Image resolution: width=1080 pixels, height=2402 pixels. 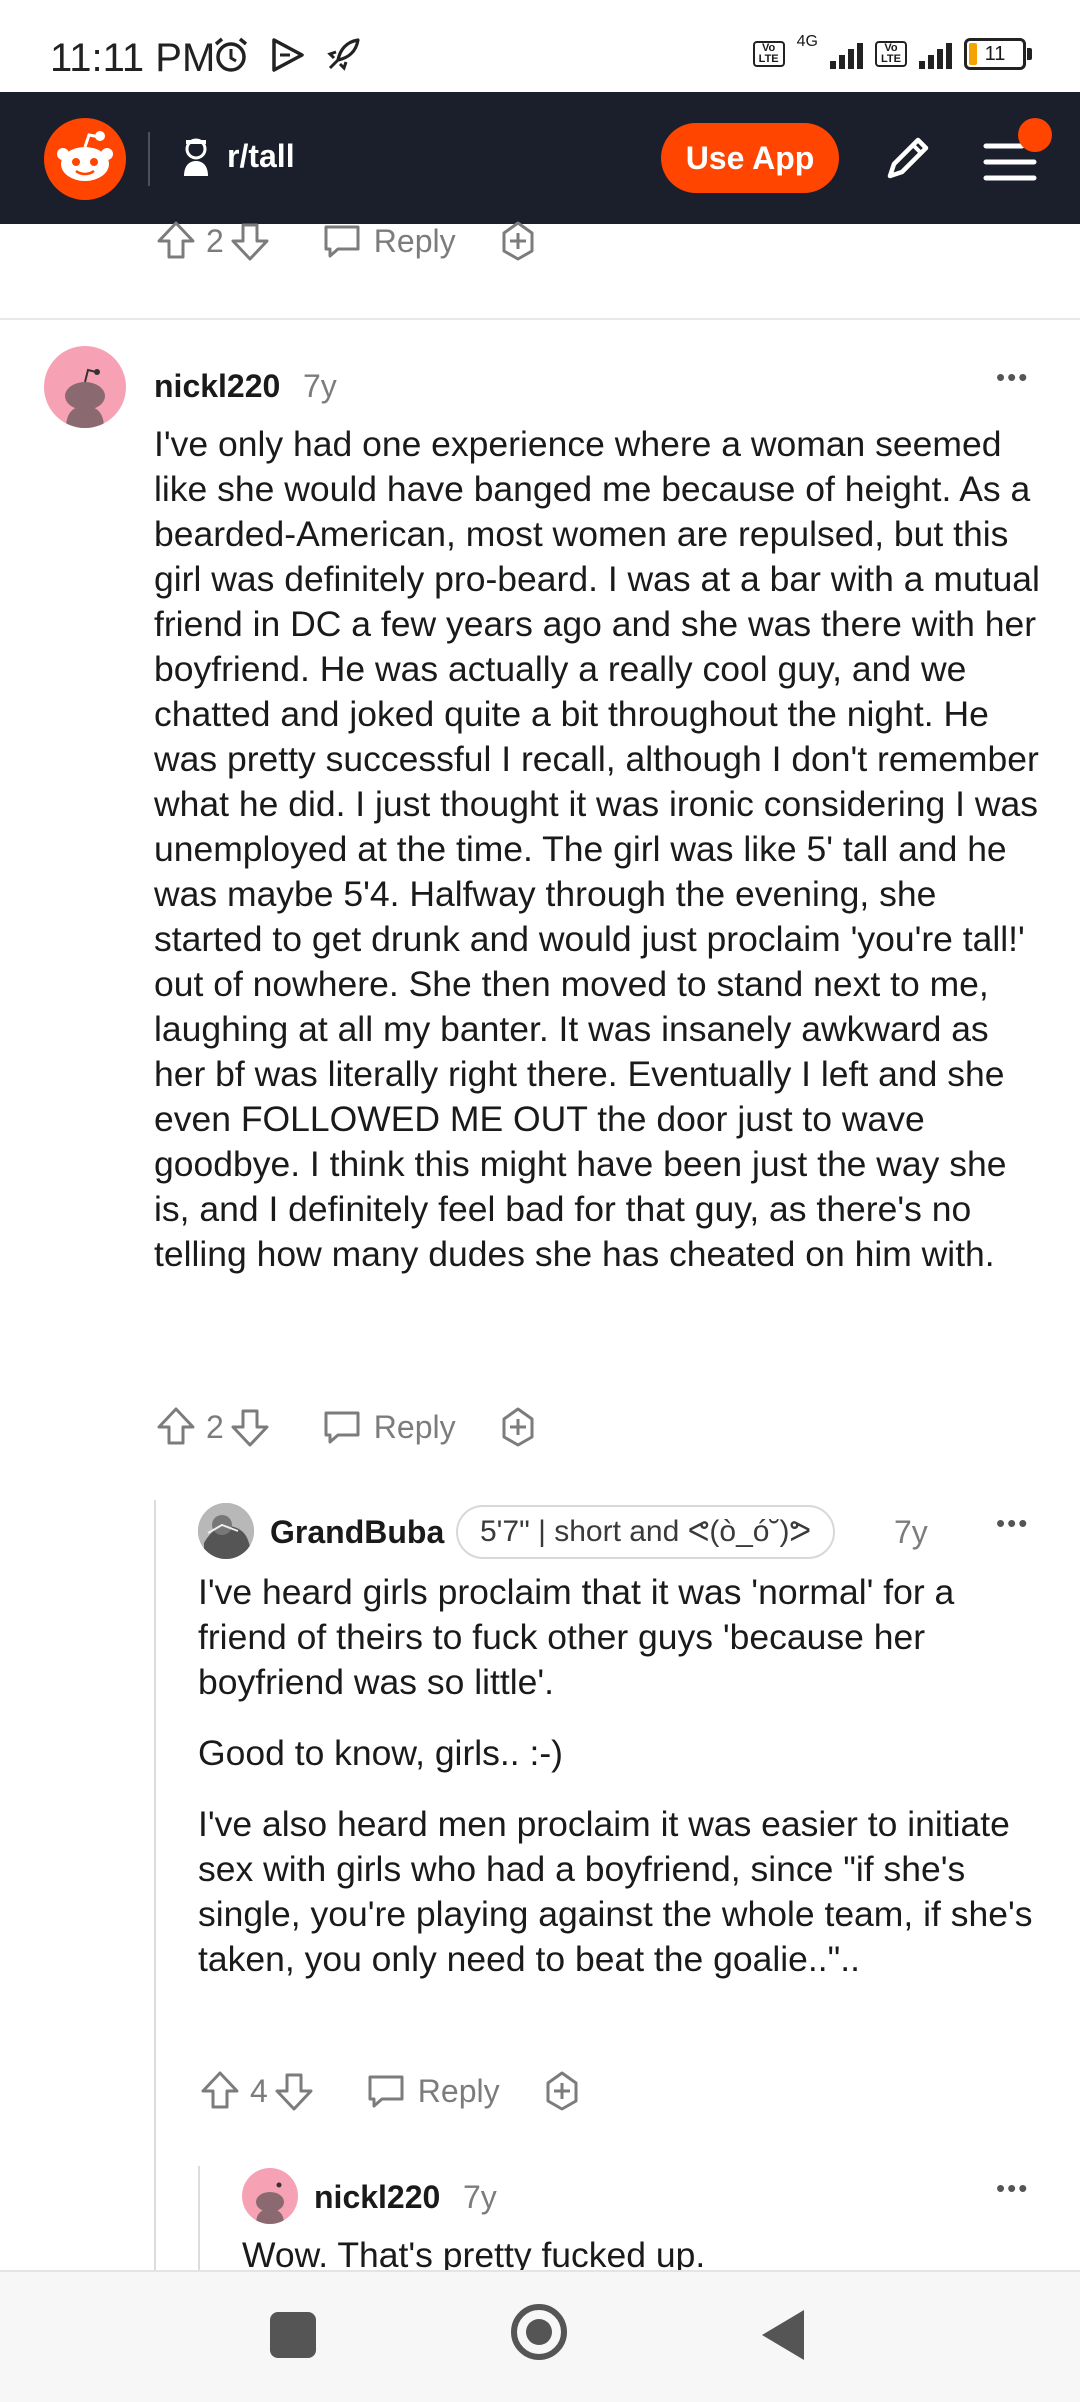 What do you see at coordinates (293, 2335) in the screenshot?
I see `recents-button` at bounding box center [293, 2335].